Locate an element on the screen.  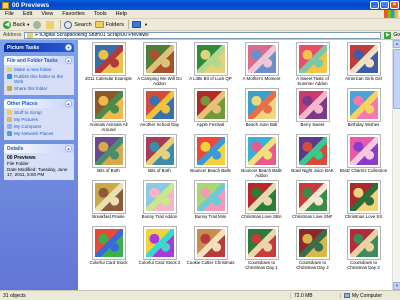
thumbnail-item: Colorful Card Stock is located at coordinates (108, 249).